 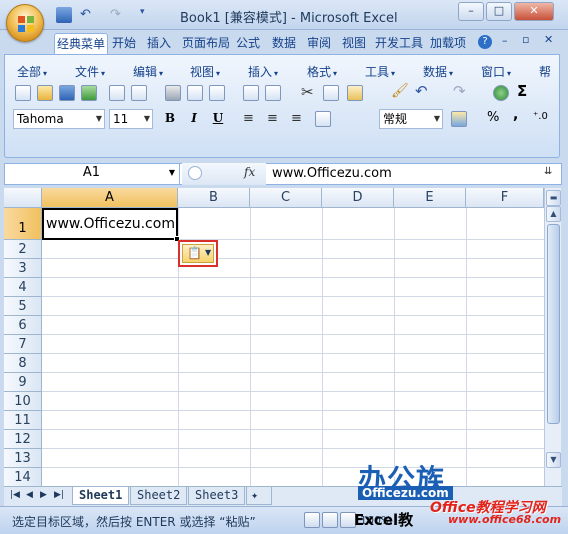 I want to click on first-sheet-icon: |◀, so click(x=15, y=495).